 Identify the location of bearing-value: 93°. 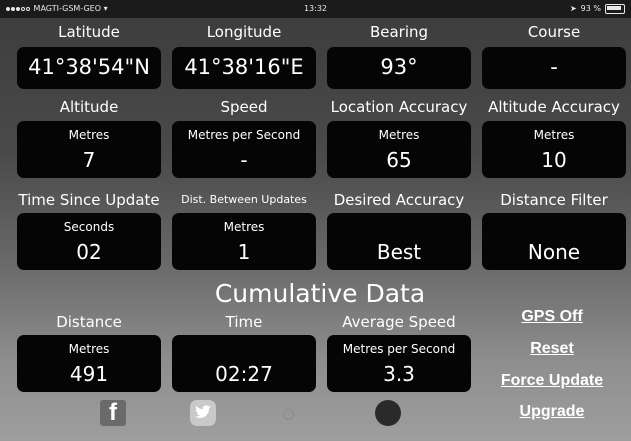
(399, 67).